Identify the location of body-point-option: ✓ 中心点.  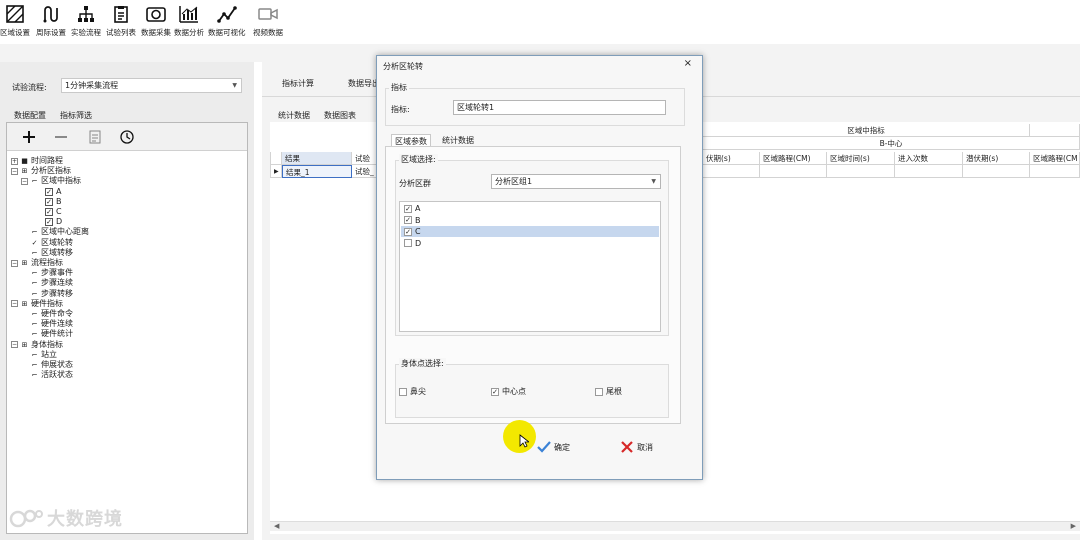
(508, 391).